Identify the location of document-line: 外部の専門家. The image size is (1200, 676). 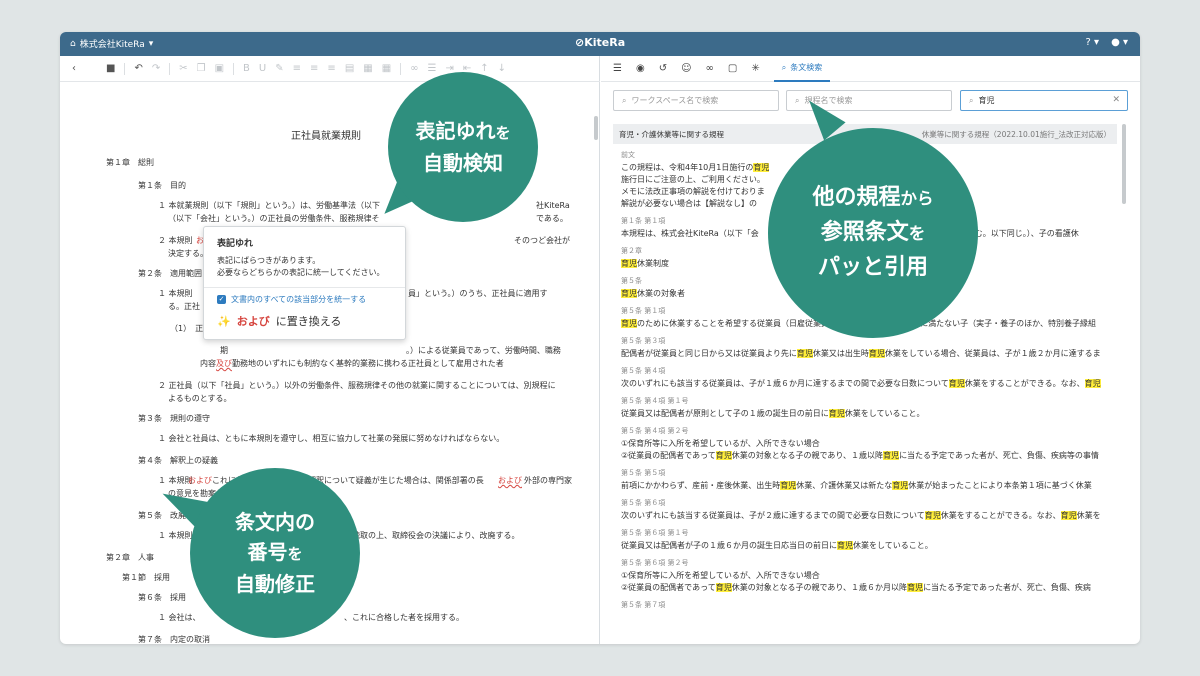
(548, 480).